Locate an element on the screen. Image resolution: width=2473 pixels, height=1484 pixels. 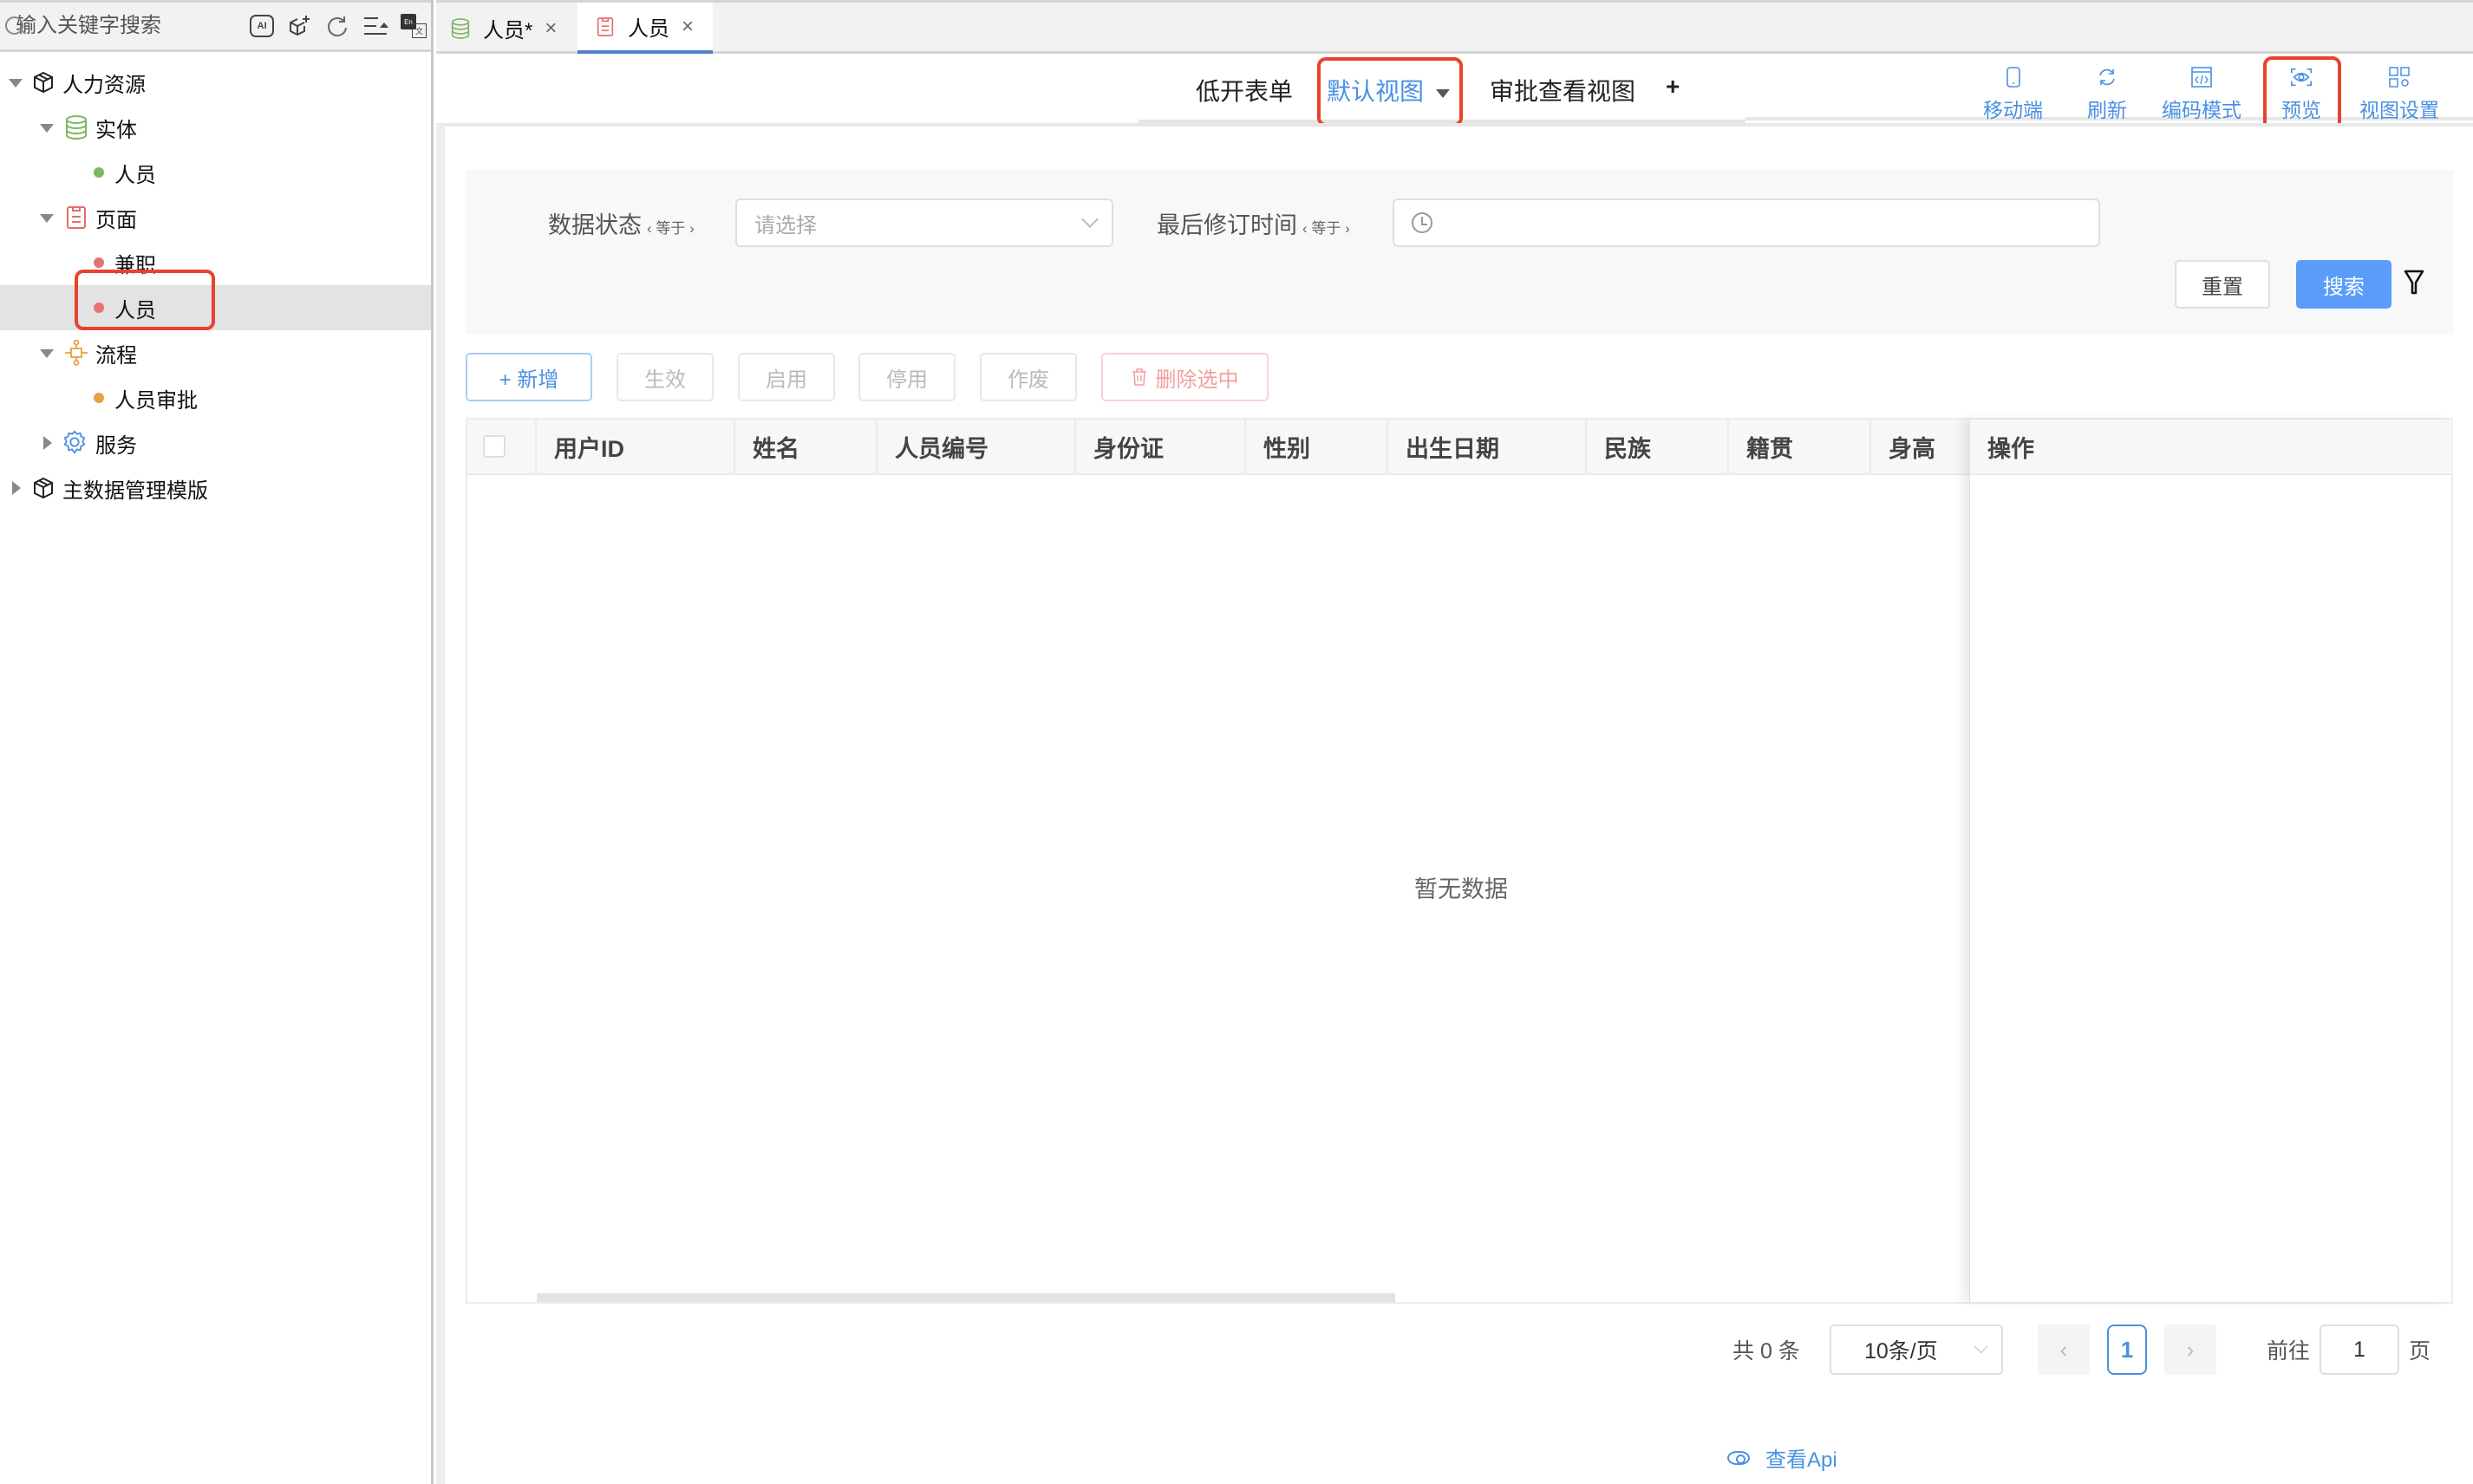
select-all-cell is located at coordinates (502, 446).